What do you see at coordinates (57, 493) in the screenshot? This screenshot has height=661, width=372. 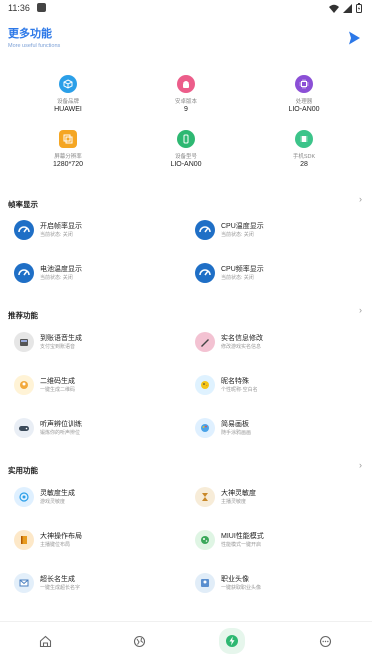 I see `feature-title: 灵敏度生成` at bounding box center [57, 493].